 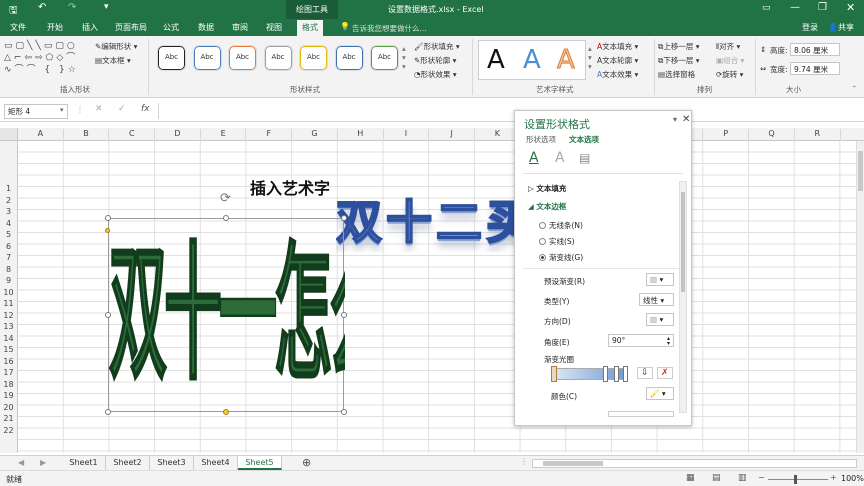 What do you see at coordinates (122, 109) in the screenshot?
I see `enter-icon: ✓` at bounding box center [122, 109].